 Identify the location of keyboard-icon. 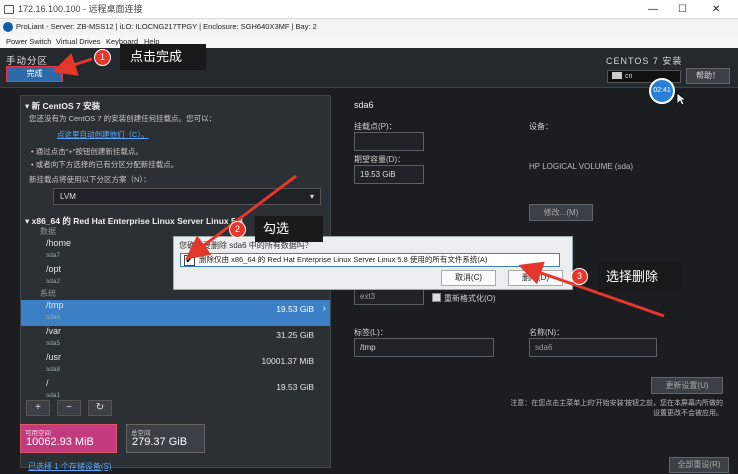
(617, 75).